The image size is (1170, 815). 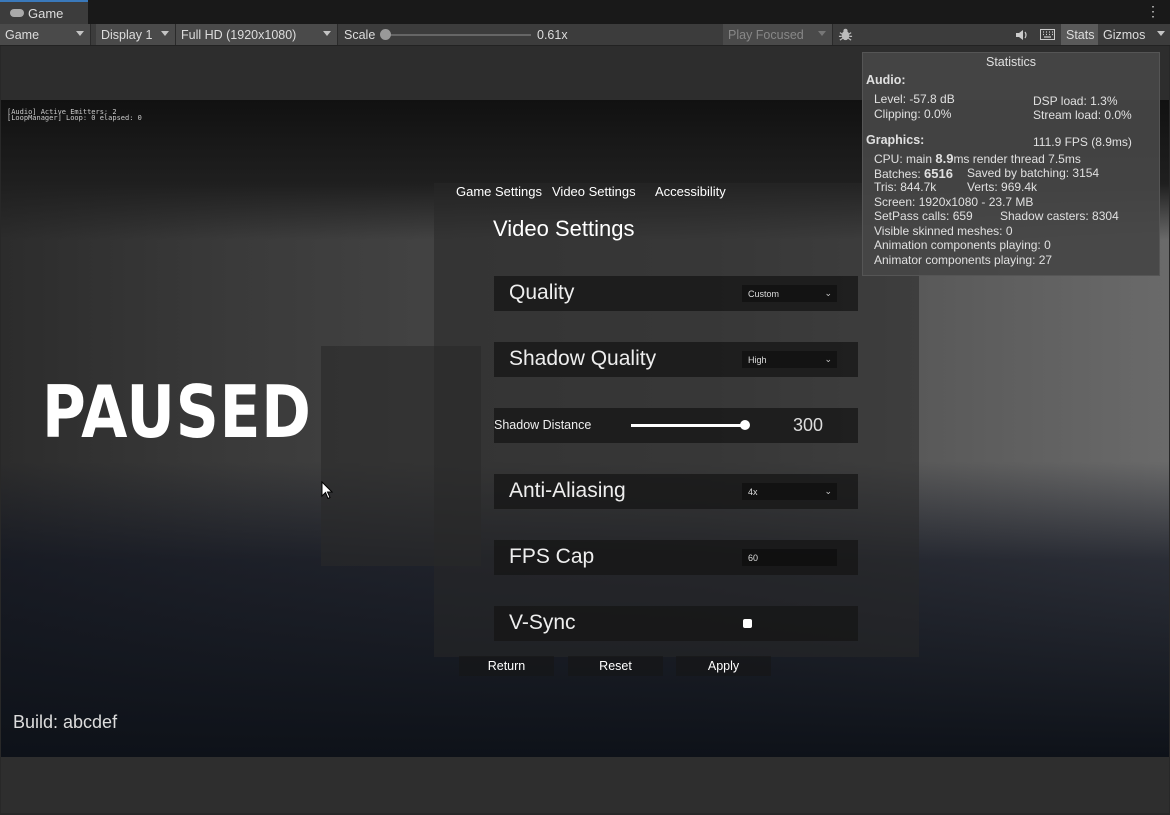 I want to click on audio-header: Audio:, so click(x=886, y=80).